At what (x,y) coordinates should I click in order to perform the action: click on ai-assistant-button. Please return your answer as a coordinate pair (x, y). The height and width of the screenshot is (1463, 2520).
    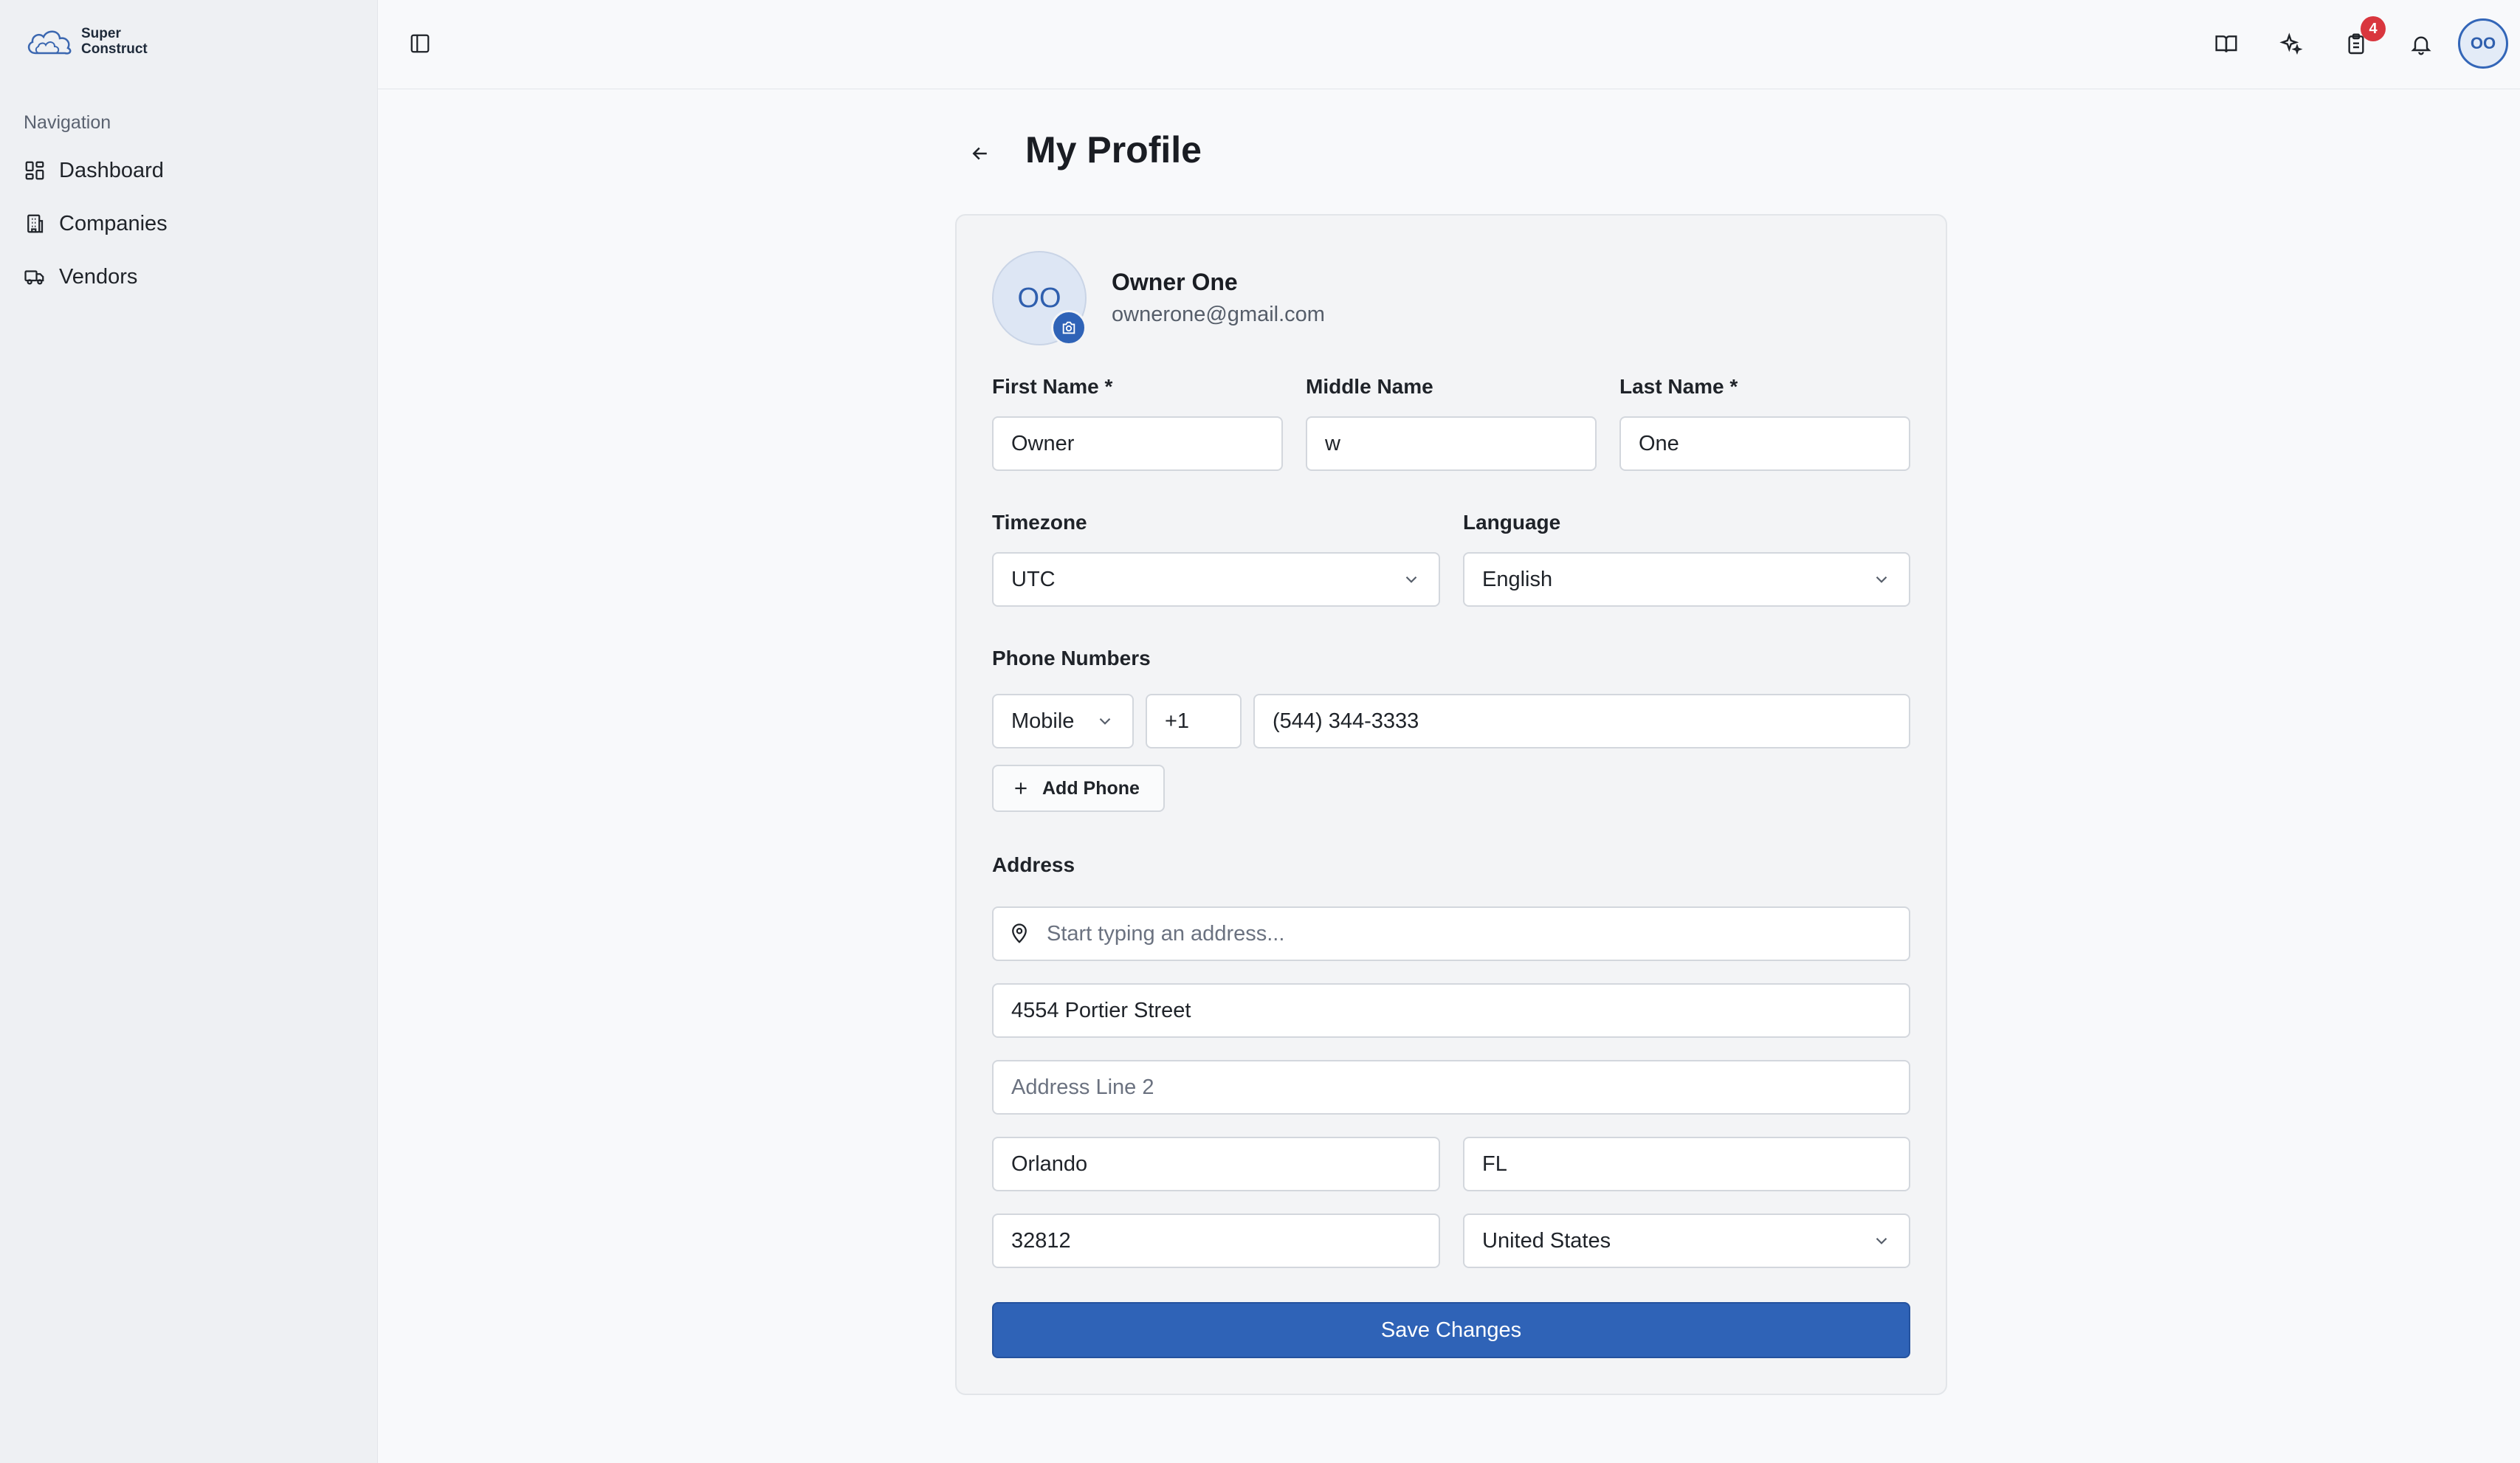
    Looking at the image, I should click on (2291, 44).